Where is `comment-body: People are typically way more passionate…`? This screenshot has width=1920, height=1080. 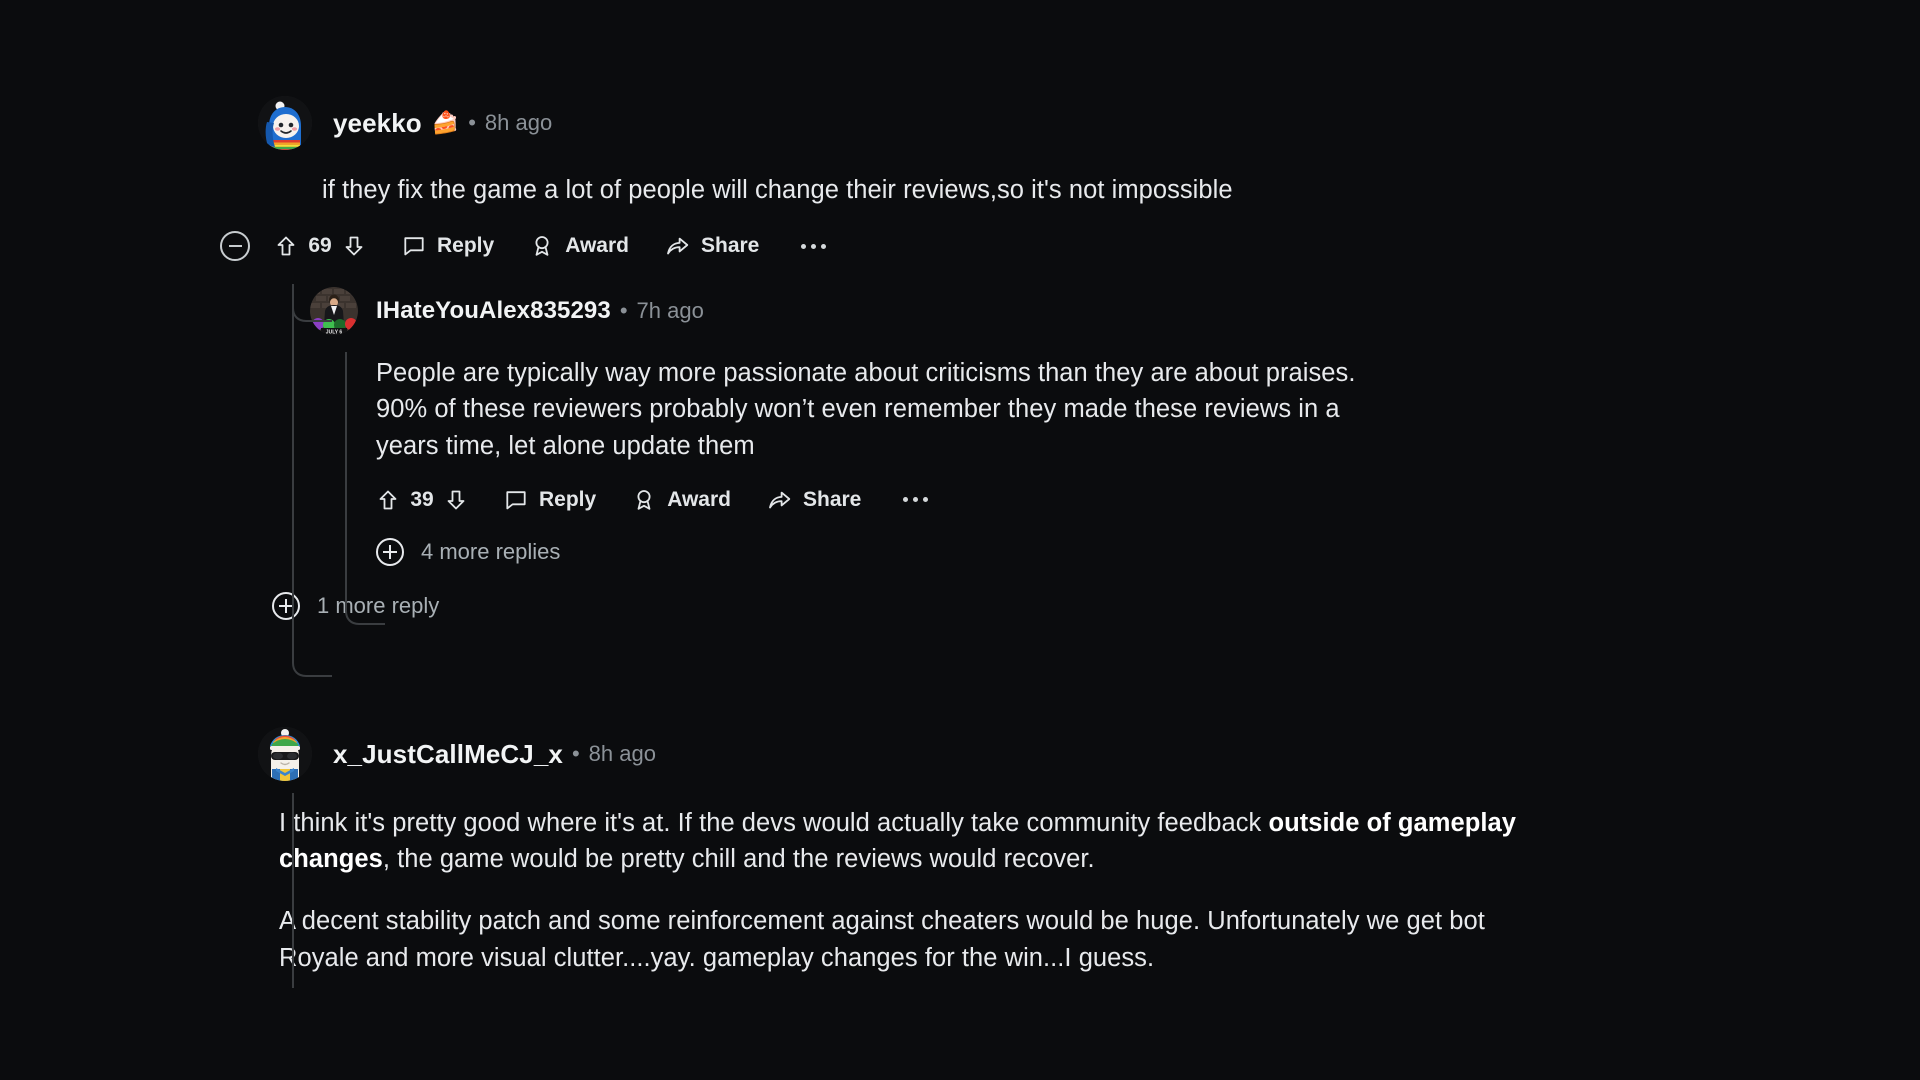
comment-body: People are typically way more passionate… is located at coordinates (881, 409).